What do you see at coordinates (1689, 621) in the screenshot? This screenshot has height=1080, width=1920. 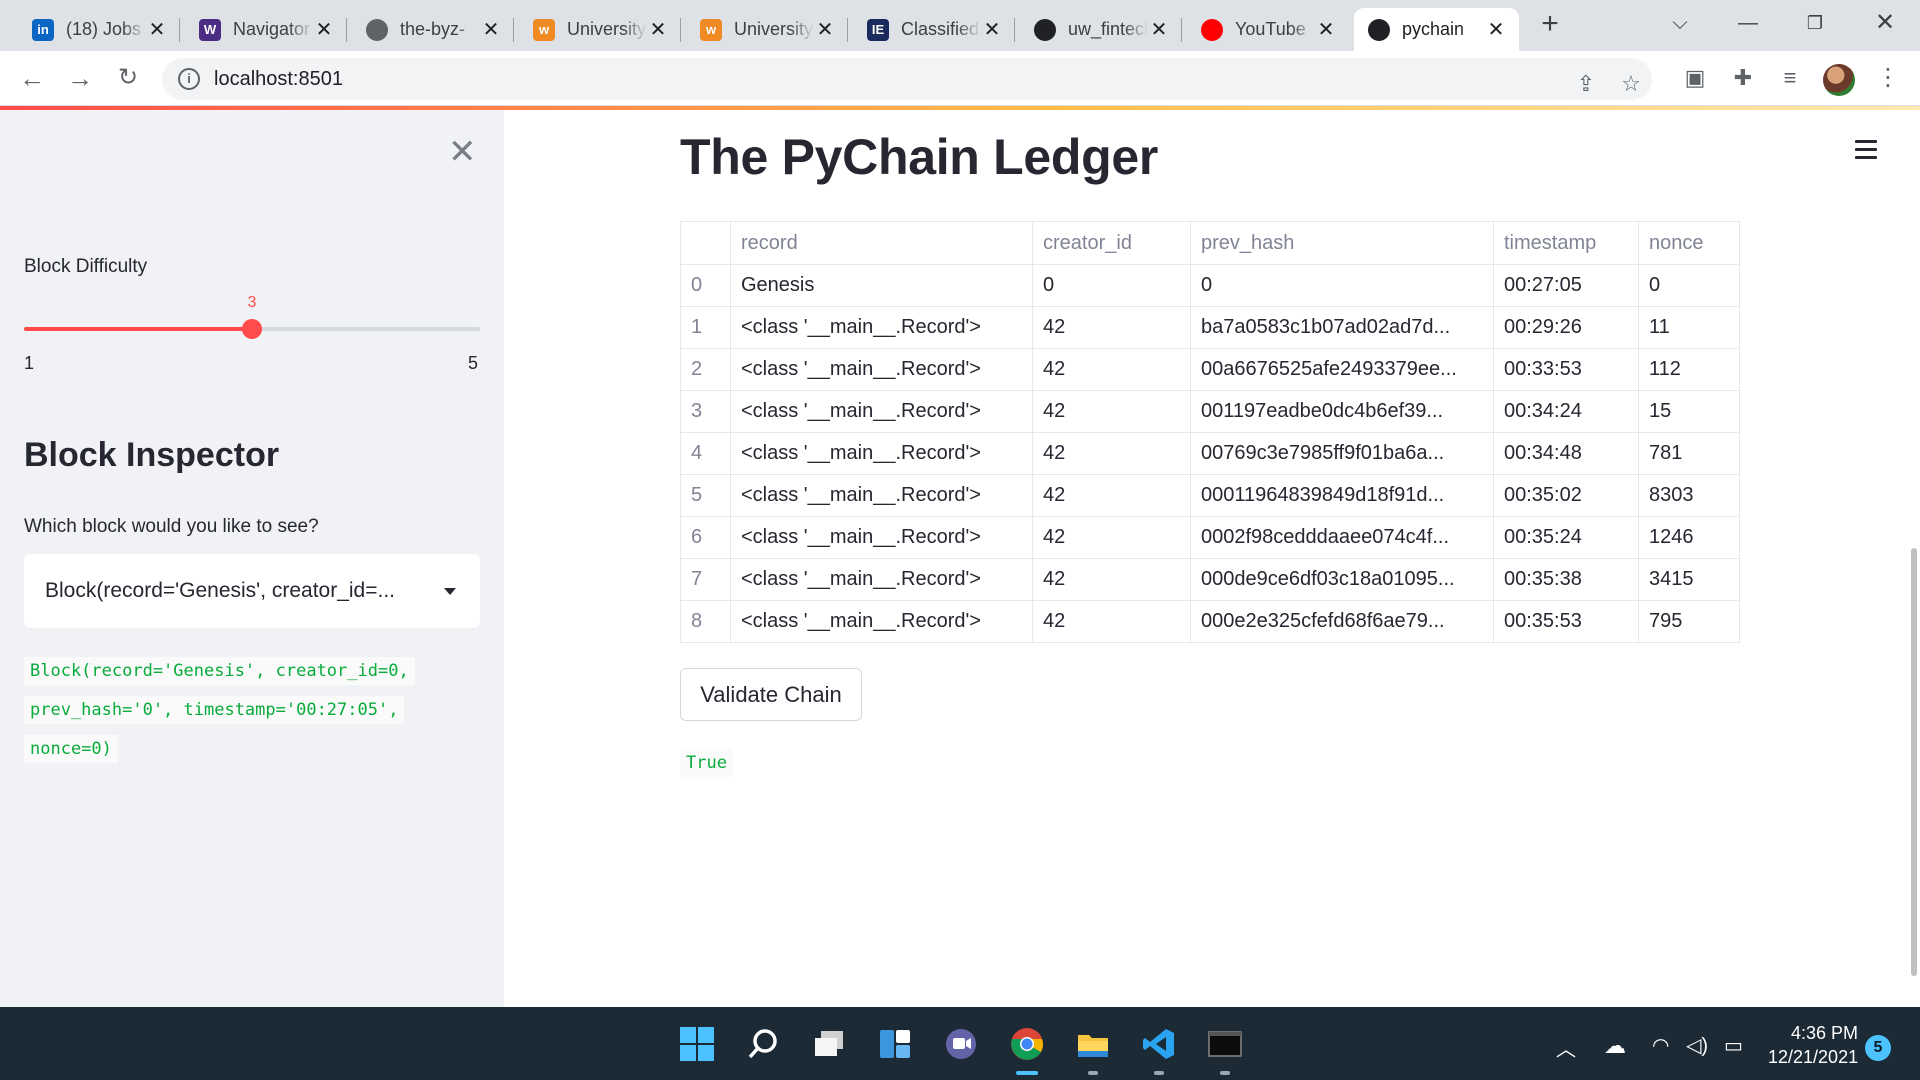 I see `table-cell: 795` at bounding box center [1689, 621].